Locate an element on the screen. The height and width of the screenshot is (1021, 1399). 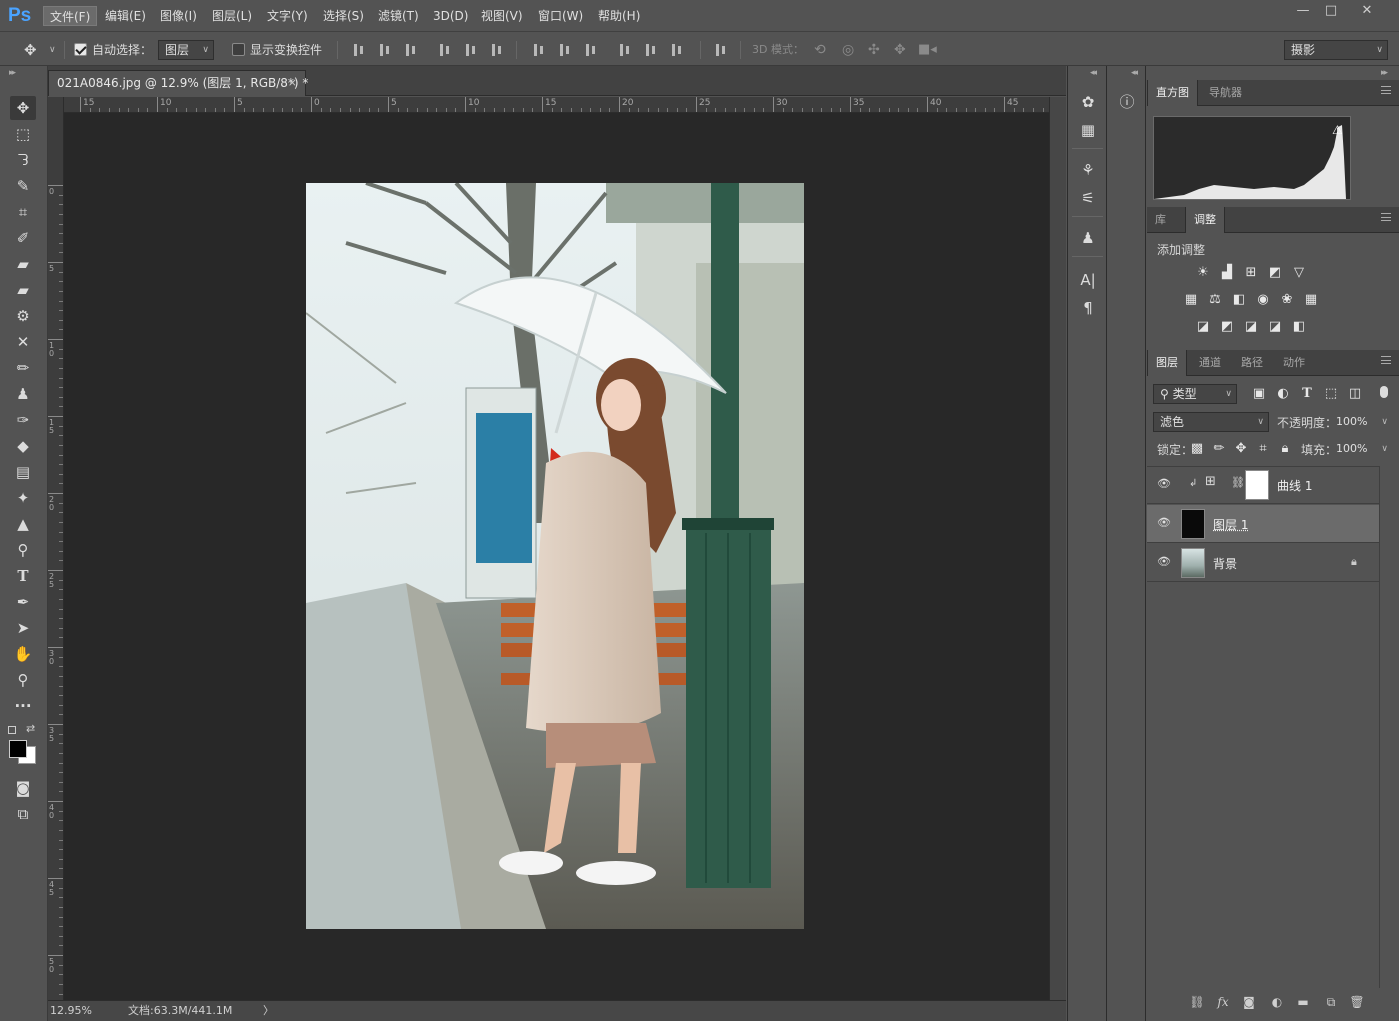
menu-filter: 滤镜(T) is located at coordinates (398, 16).